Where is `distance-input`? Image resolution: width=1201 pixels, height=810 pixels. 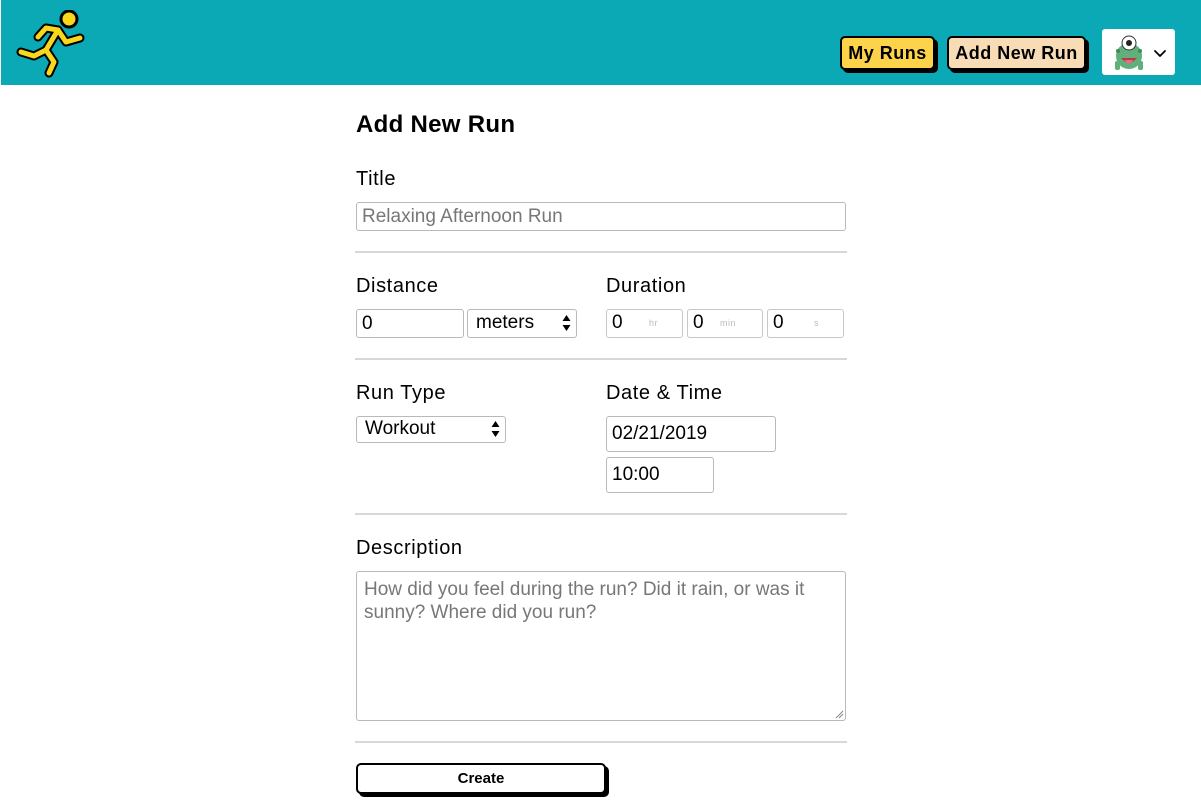
distance-input is located at coordinates (410, 323).